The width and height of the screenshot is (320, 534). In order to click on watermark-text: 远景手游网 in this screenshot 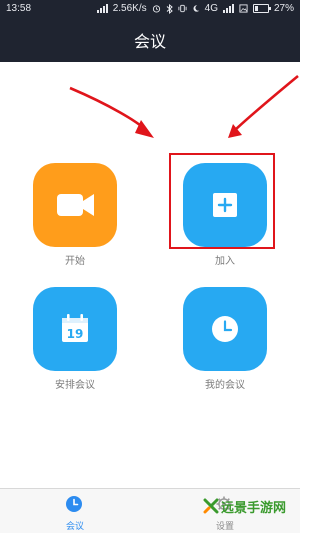, I will do `click(254, 508)`.